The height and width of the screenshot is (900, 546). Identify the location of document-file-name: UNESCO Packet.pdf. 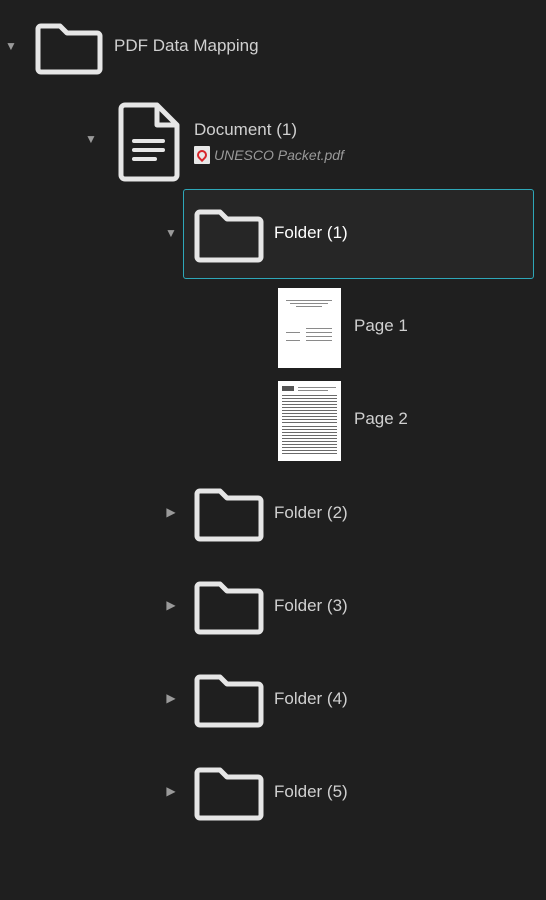
(279, 155).